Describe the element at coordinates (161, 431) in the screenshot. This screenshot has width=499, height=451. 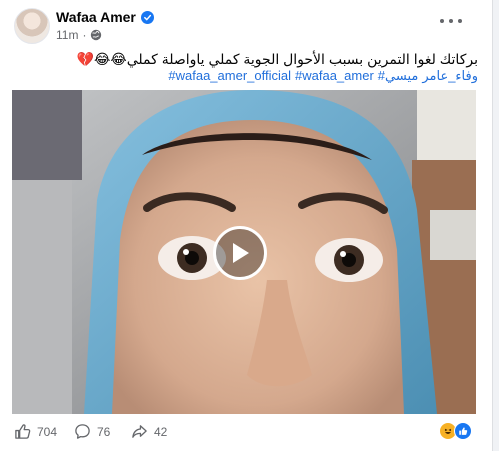
I see `share-count: 42` at that location.